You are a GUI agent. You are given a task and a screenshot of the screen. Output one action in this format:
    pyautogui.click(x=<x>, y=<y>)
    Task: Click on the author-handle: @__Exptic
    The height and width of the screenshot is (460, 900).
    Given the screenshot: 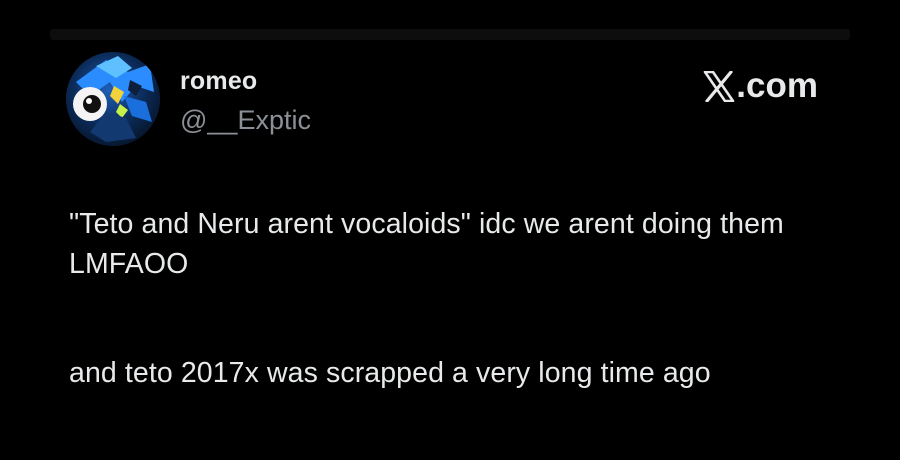 What is the action you would take?
    pyautogui.click(x=245, y=120)
    